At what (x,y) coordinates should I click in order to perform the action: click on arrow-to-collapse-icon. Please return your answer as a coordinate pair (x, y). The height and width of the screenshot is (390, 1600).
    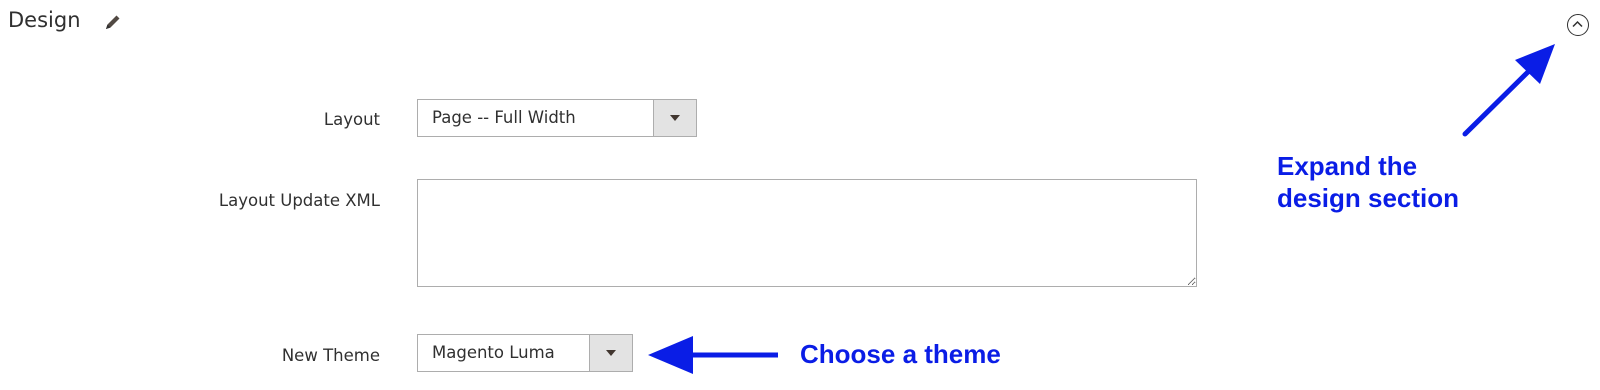
    Looking at the image, I should click on (1508, 90).